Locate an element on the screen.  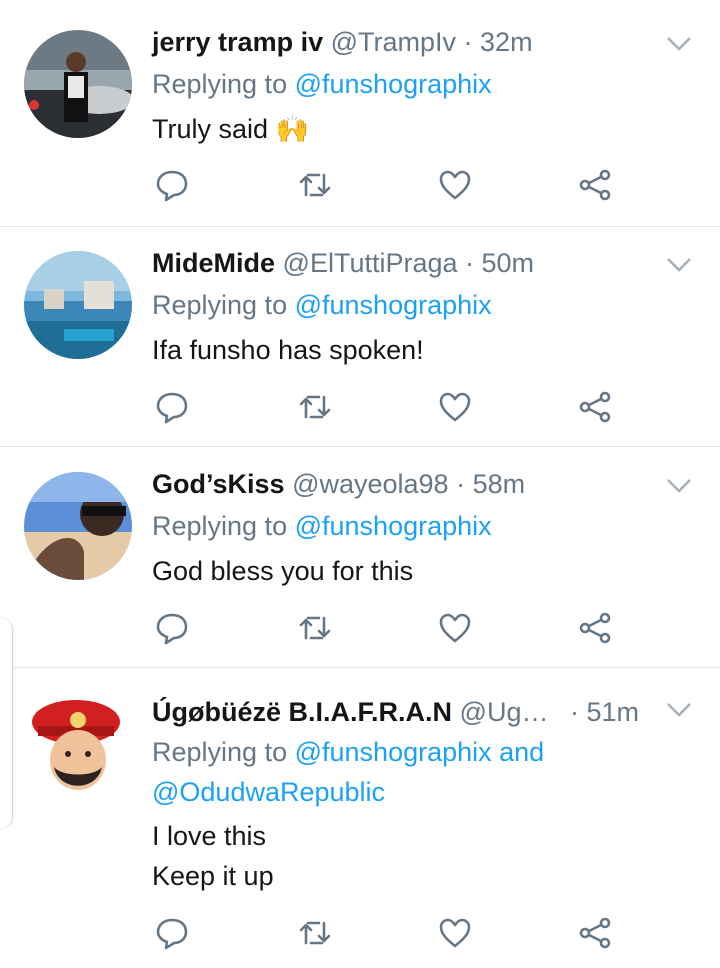
tweet-header: MideMide @ElTuttiPraga · 50m is located at coordinates (343, 263).